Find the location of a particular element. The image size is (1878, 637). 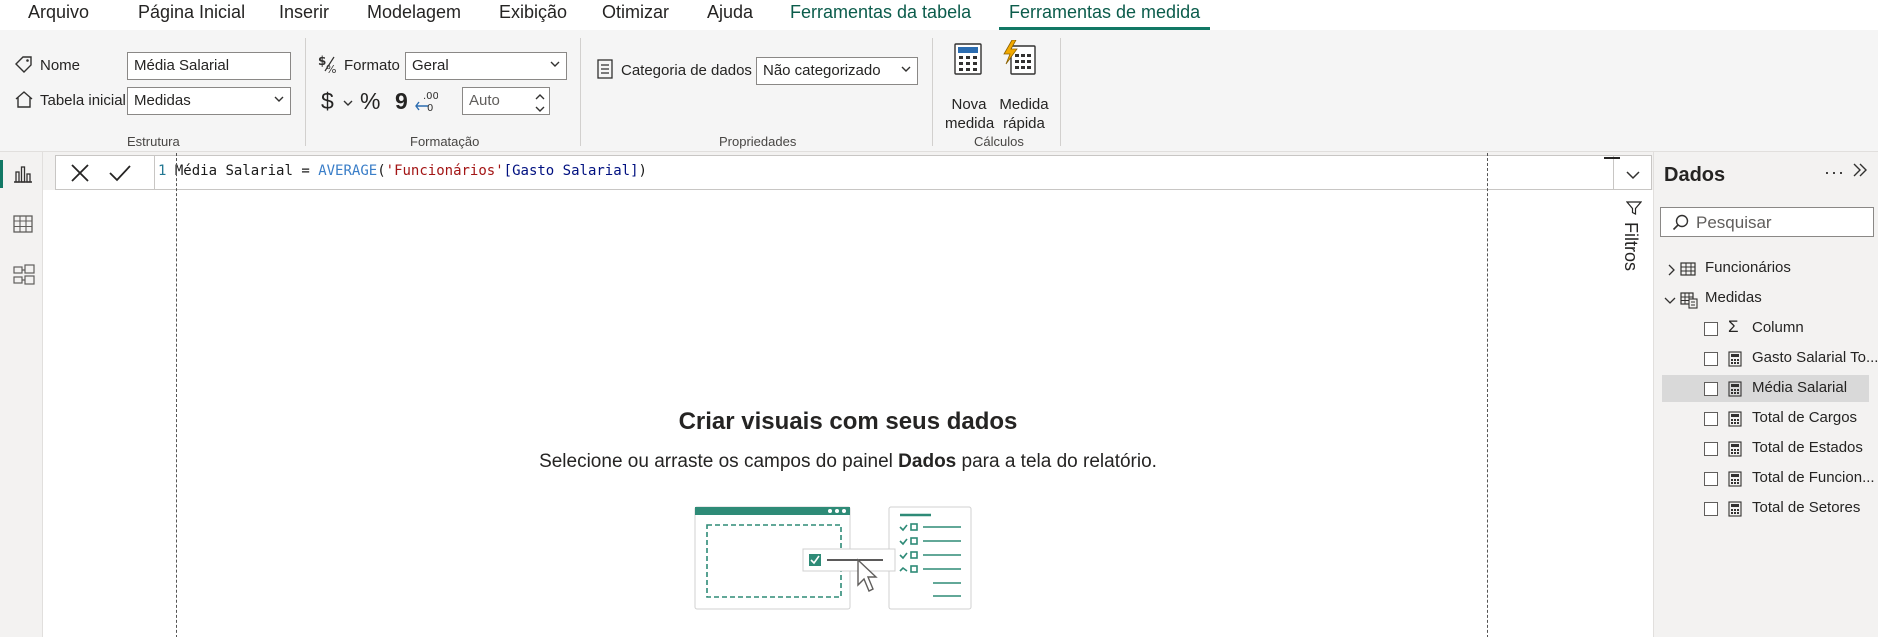

filters-label: Filtros is located at coordinates (1630, 246).